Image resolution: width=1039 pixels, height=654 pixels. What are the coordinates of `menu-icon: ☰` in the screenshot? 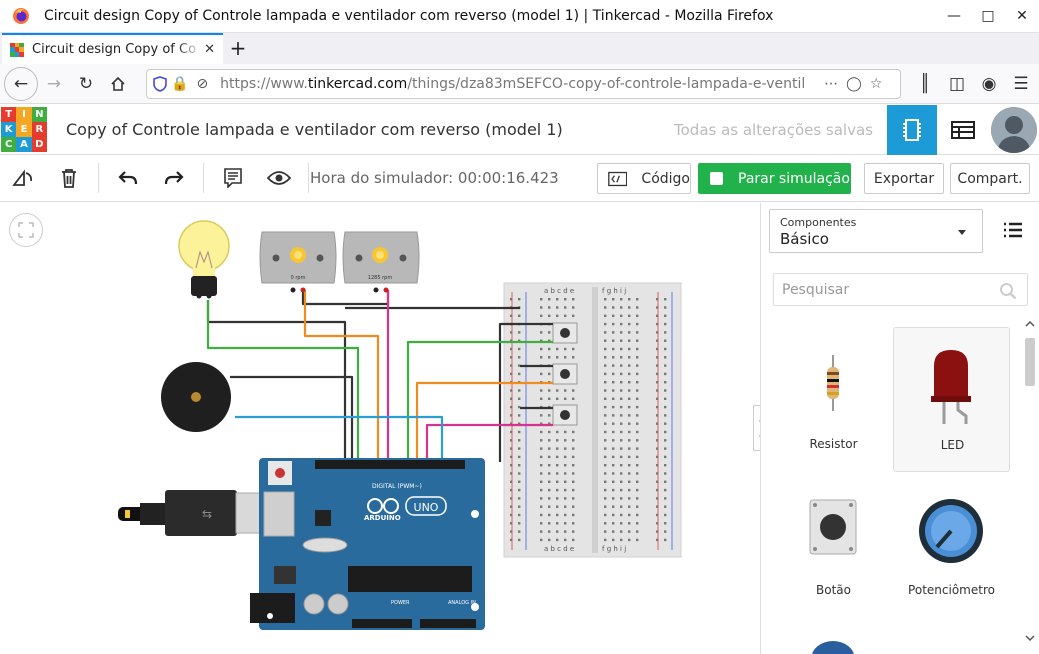 It's located at (1021, 84).